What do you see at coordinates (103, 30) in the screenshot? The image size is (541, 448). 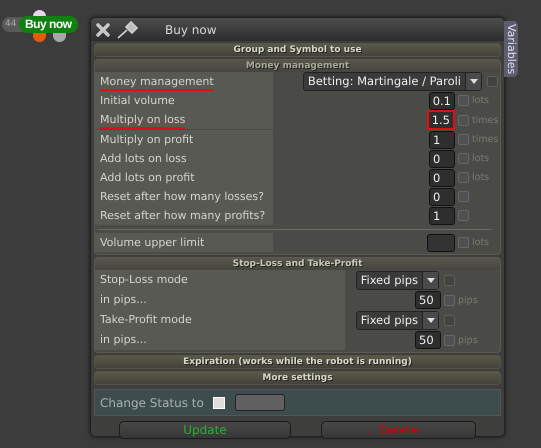 I see `close-icon` at bounding box center [103, 30].